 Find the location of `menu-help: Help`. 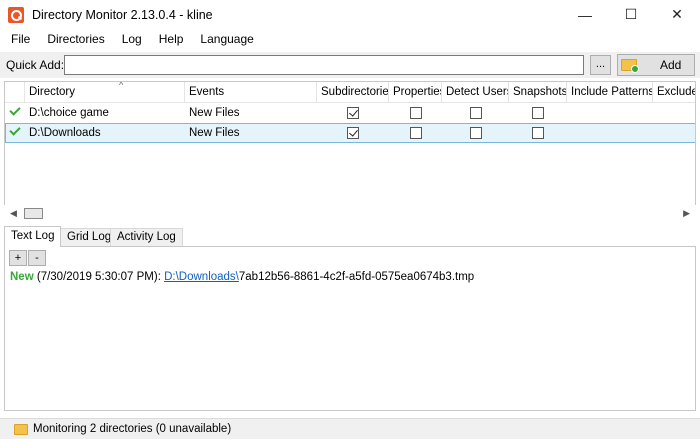

menu-help: Help is located at coordinates (170, 39).